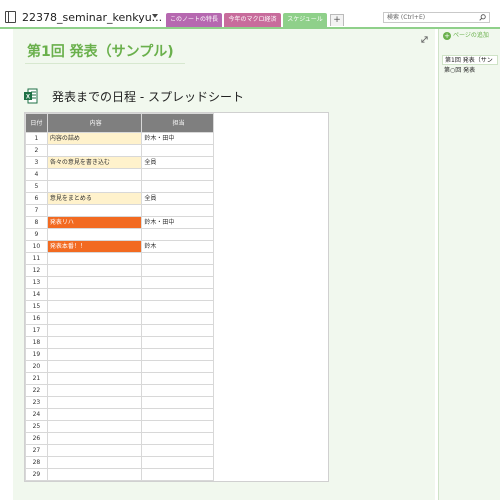 This screenshot has width=500, height=500. I want to click on row-number-cell: 11, so click(36, 258).